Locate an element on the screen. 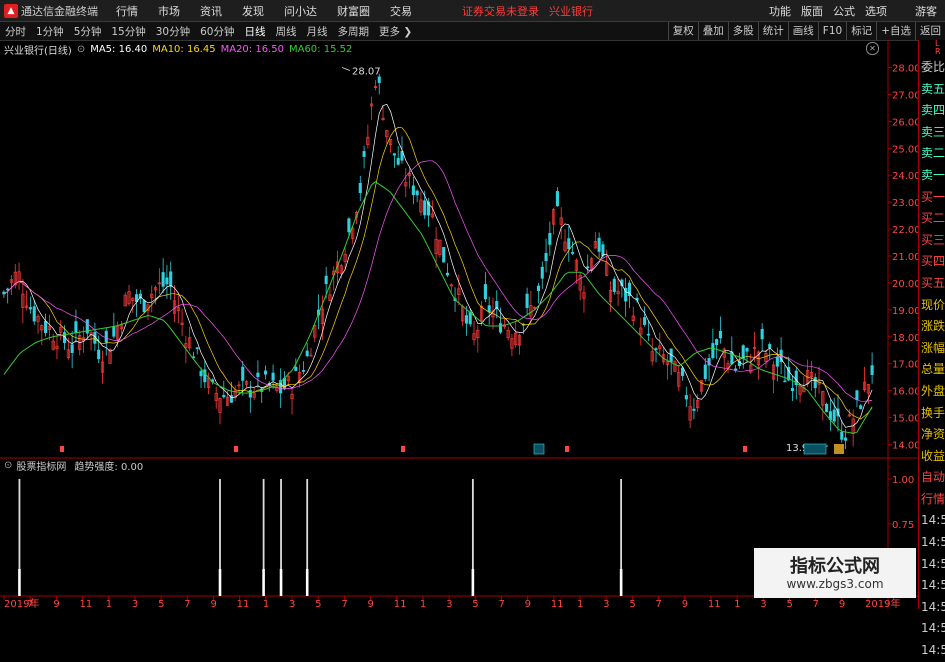 Image resolution: width=945 pixels, height=662 pixels. price-tick-label: 19.00 is located at coordinates (905, 311).